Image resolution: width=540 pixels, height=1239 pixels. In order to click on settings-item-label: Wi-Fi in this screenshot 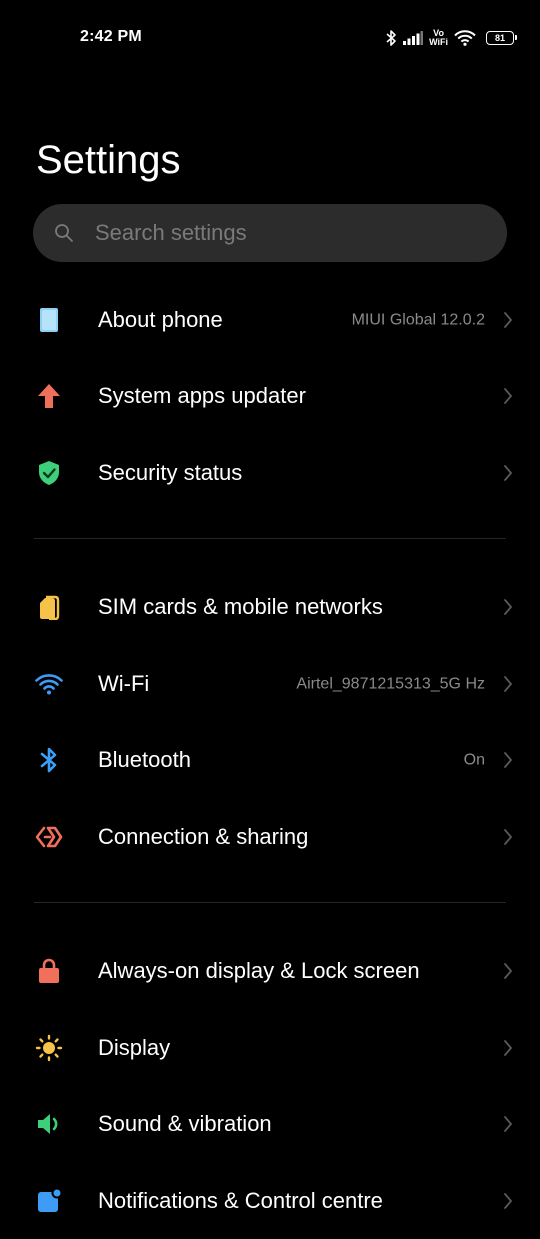, I will do `click(124, 683)`.